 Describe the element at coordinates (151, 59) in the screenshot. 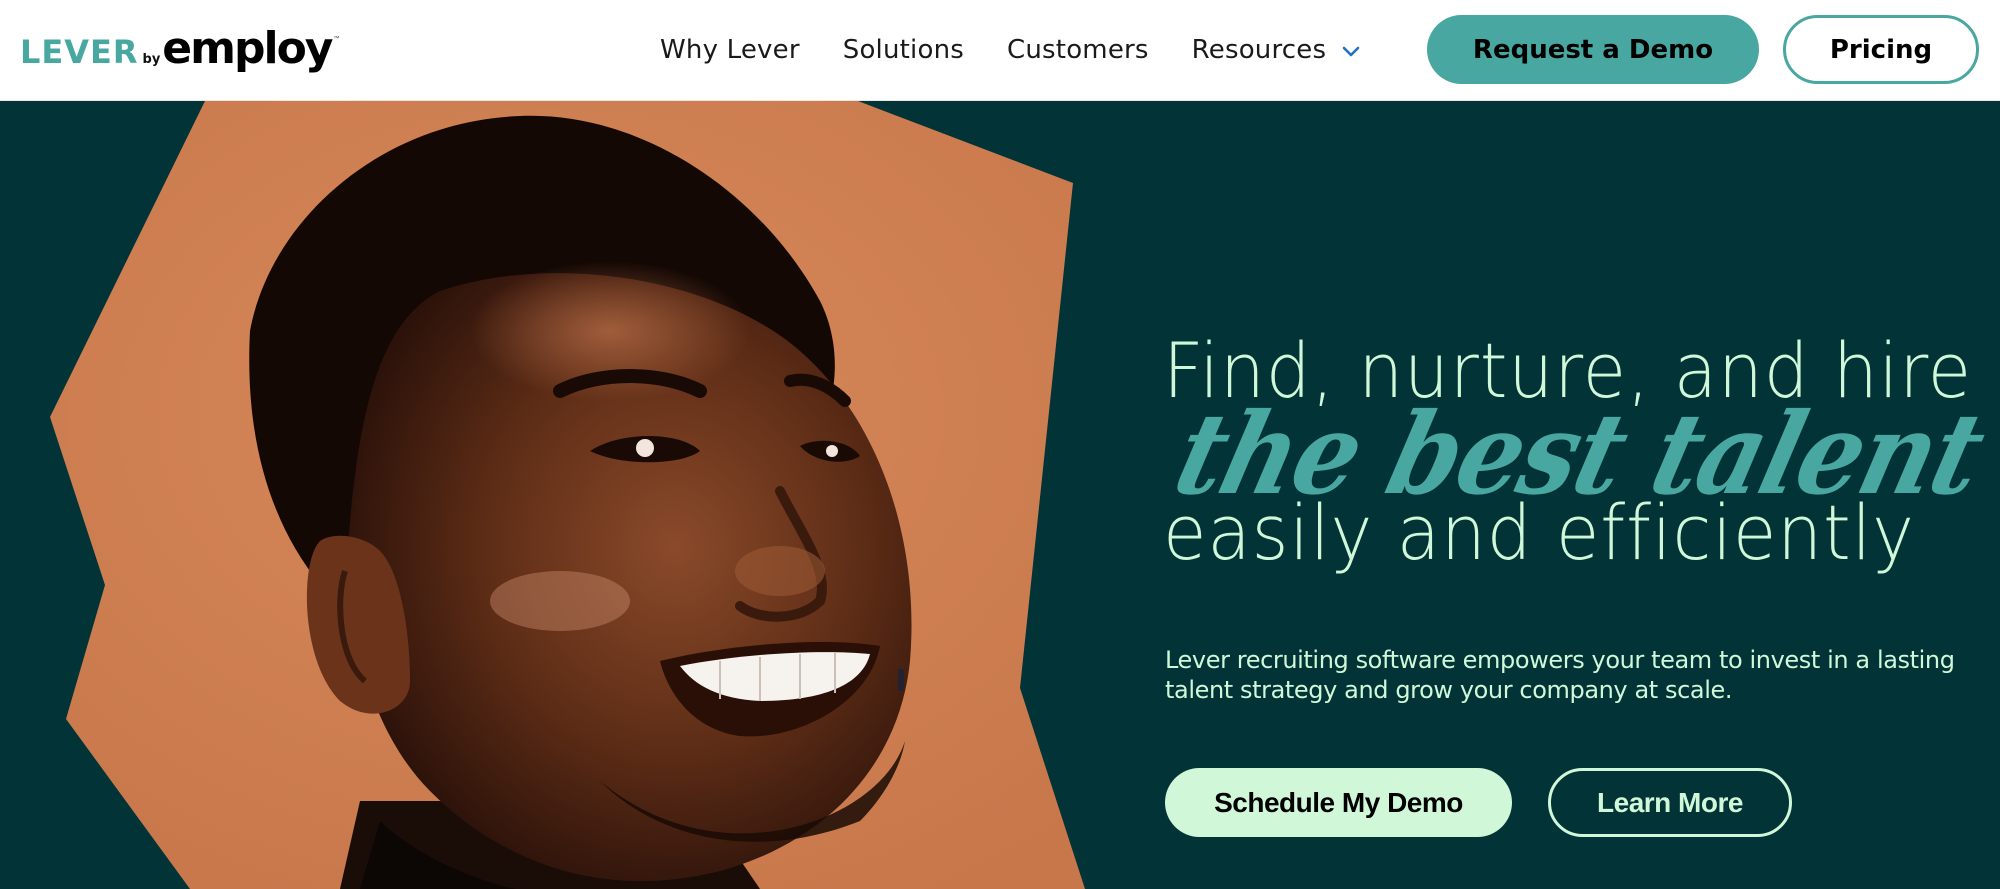

I see `logo-by-text: by` at that location.